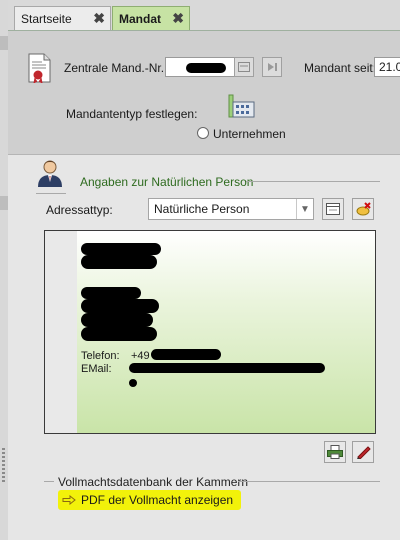 Image resolution: width=400 pixels, height=540 pixels. I want to click on tab-bar: Startseite ✖ Mandat ✖, so click(204, 15).